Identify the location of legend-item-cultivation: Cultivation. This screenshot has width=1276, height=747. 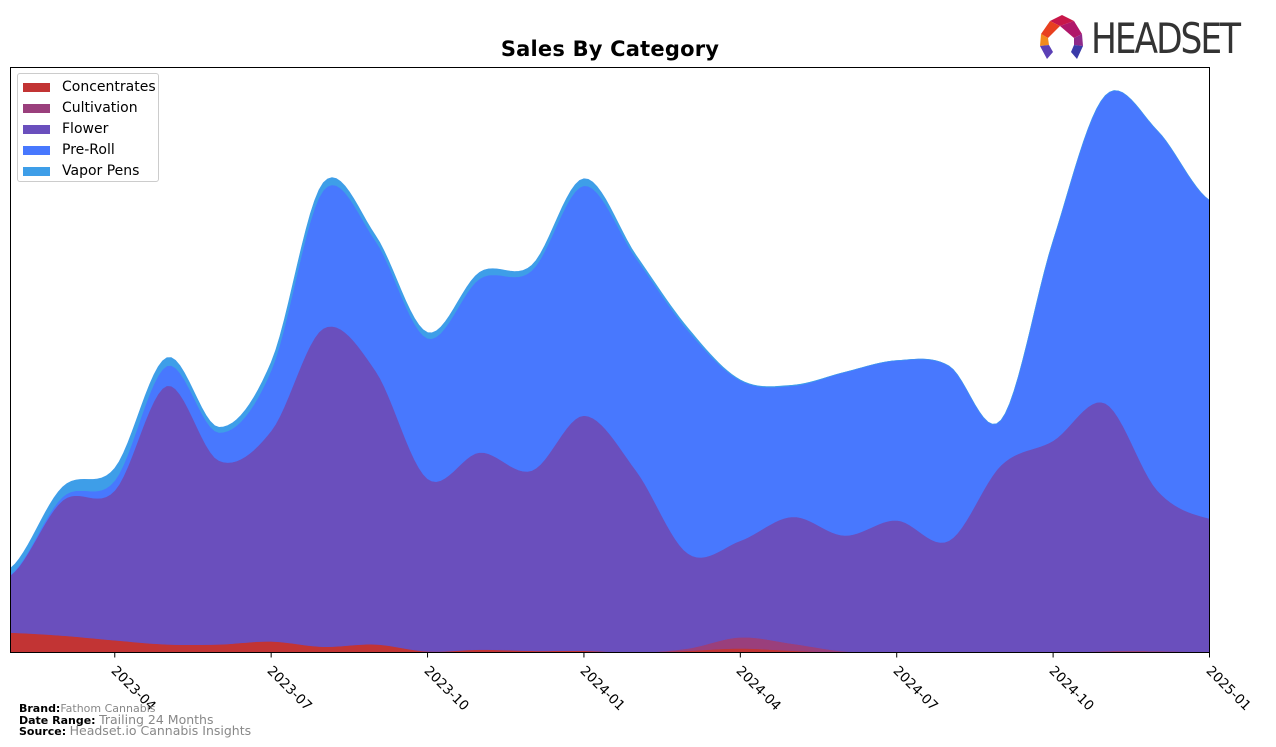
(80, 108).